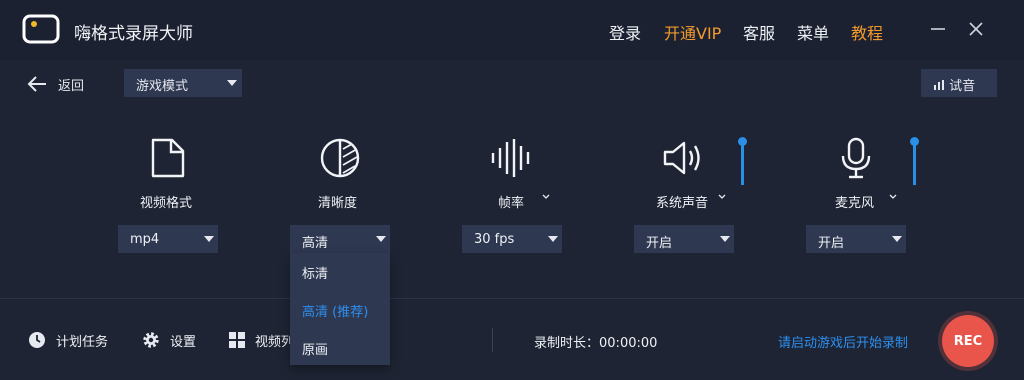 This screenshot has height=380, width=1024. What do you see at coordinates (938, 29) in the screenshot?
I see `minimize-icon` at bounding box center [938, 29].